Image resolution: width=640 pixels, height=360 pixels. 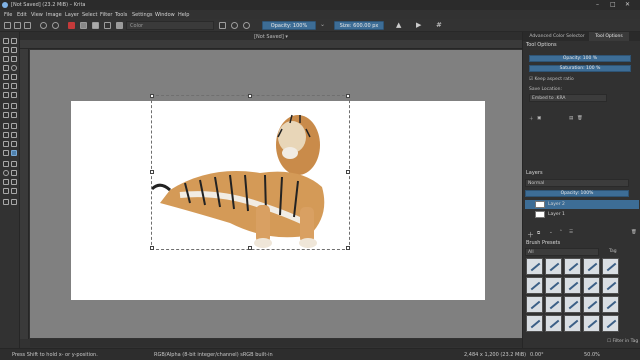 I want to click on fill-tool-icon, so click(x=6, y=144).